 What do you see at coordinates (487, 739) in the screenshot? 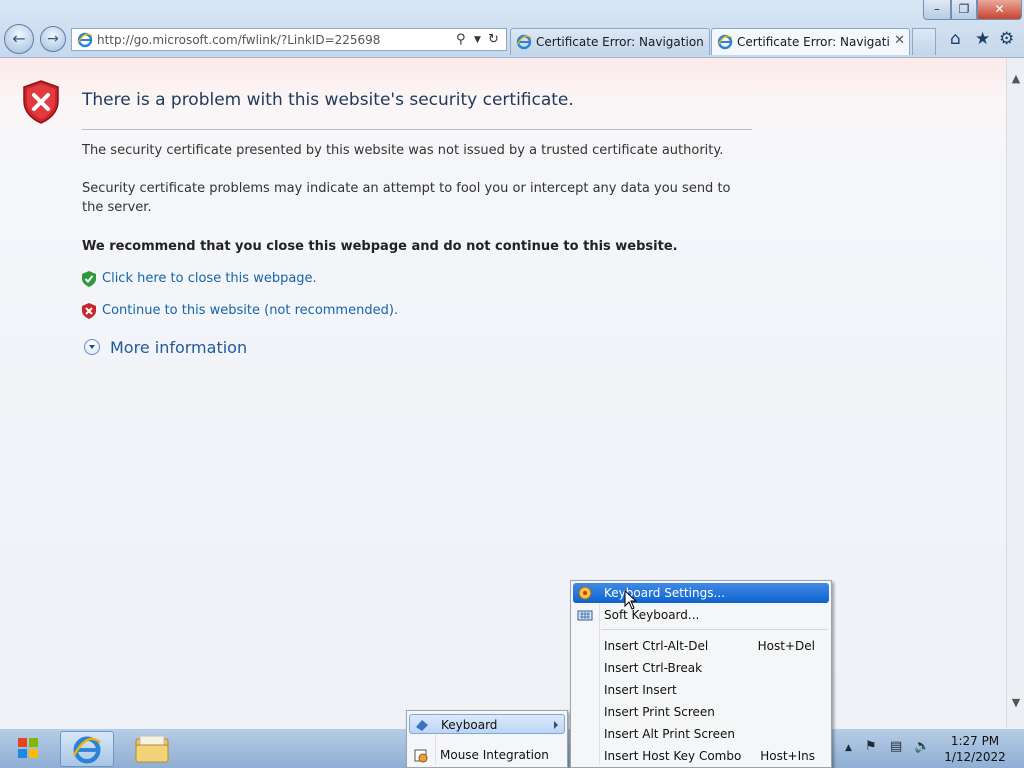
I see `vm-context-menu: Keyboard Mouse Integration` at bounding box center [487, 739].